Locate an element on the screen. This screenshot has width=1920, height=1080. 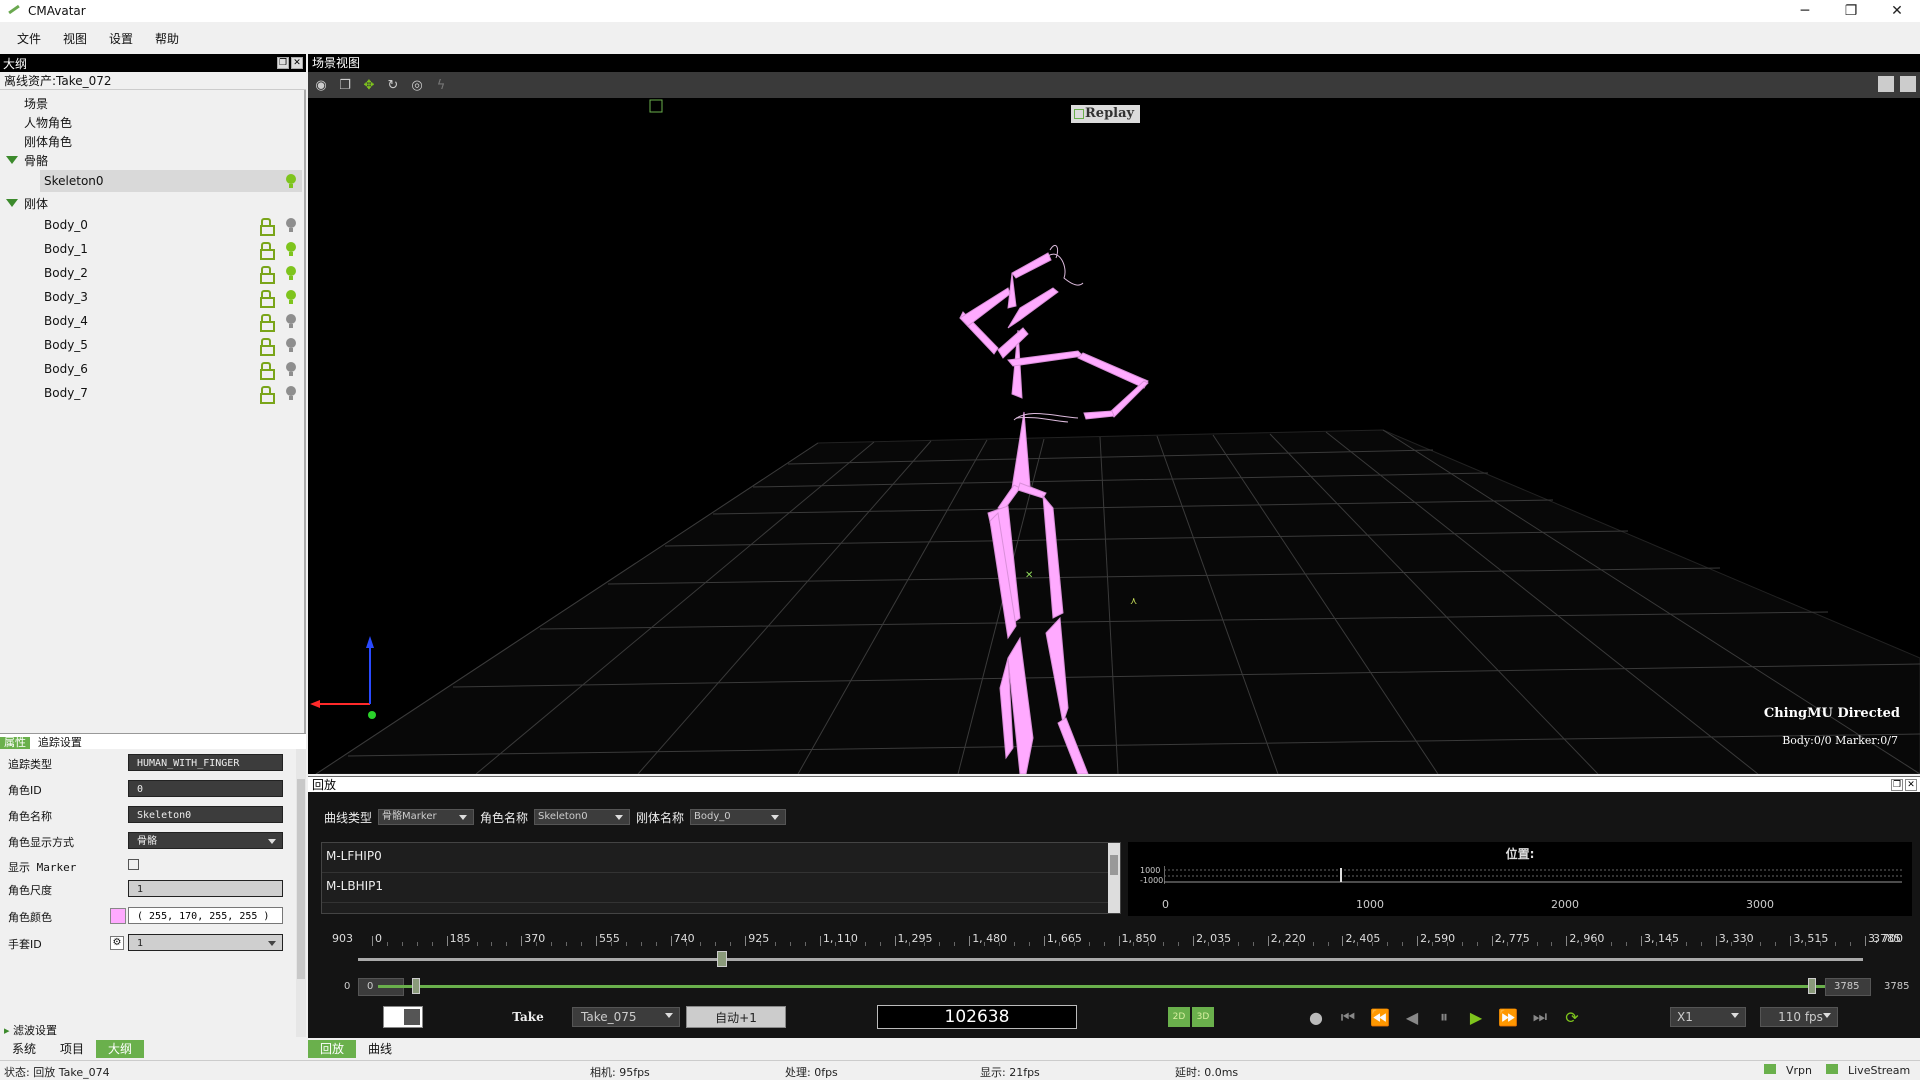
take-name-field: Take_075 is located at coordinates (626, 1017).